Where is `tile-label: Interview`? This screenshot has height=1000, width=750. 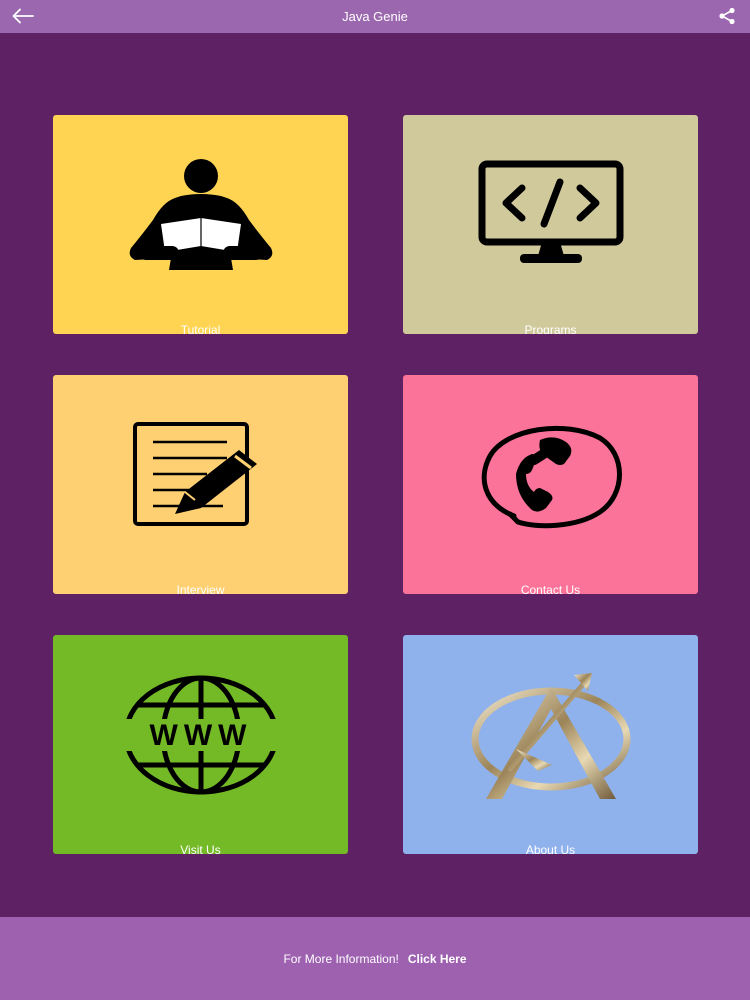
tile-label: Interview is located at coordinates (200, 588).